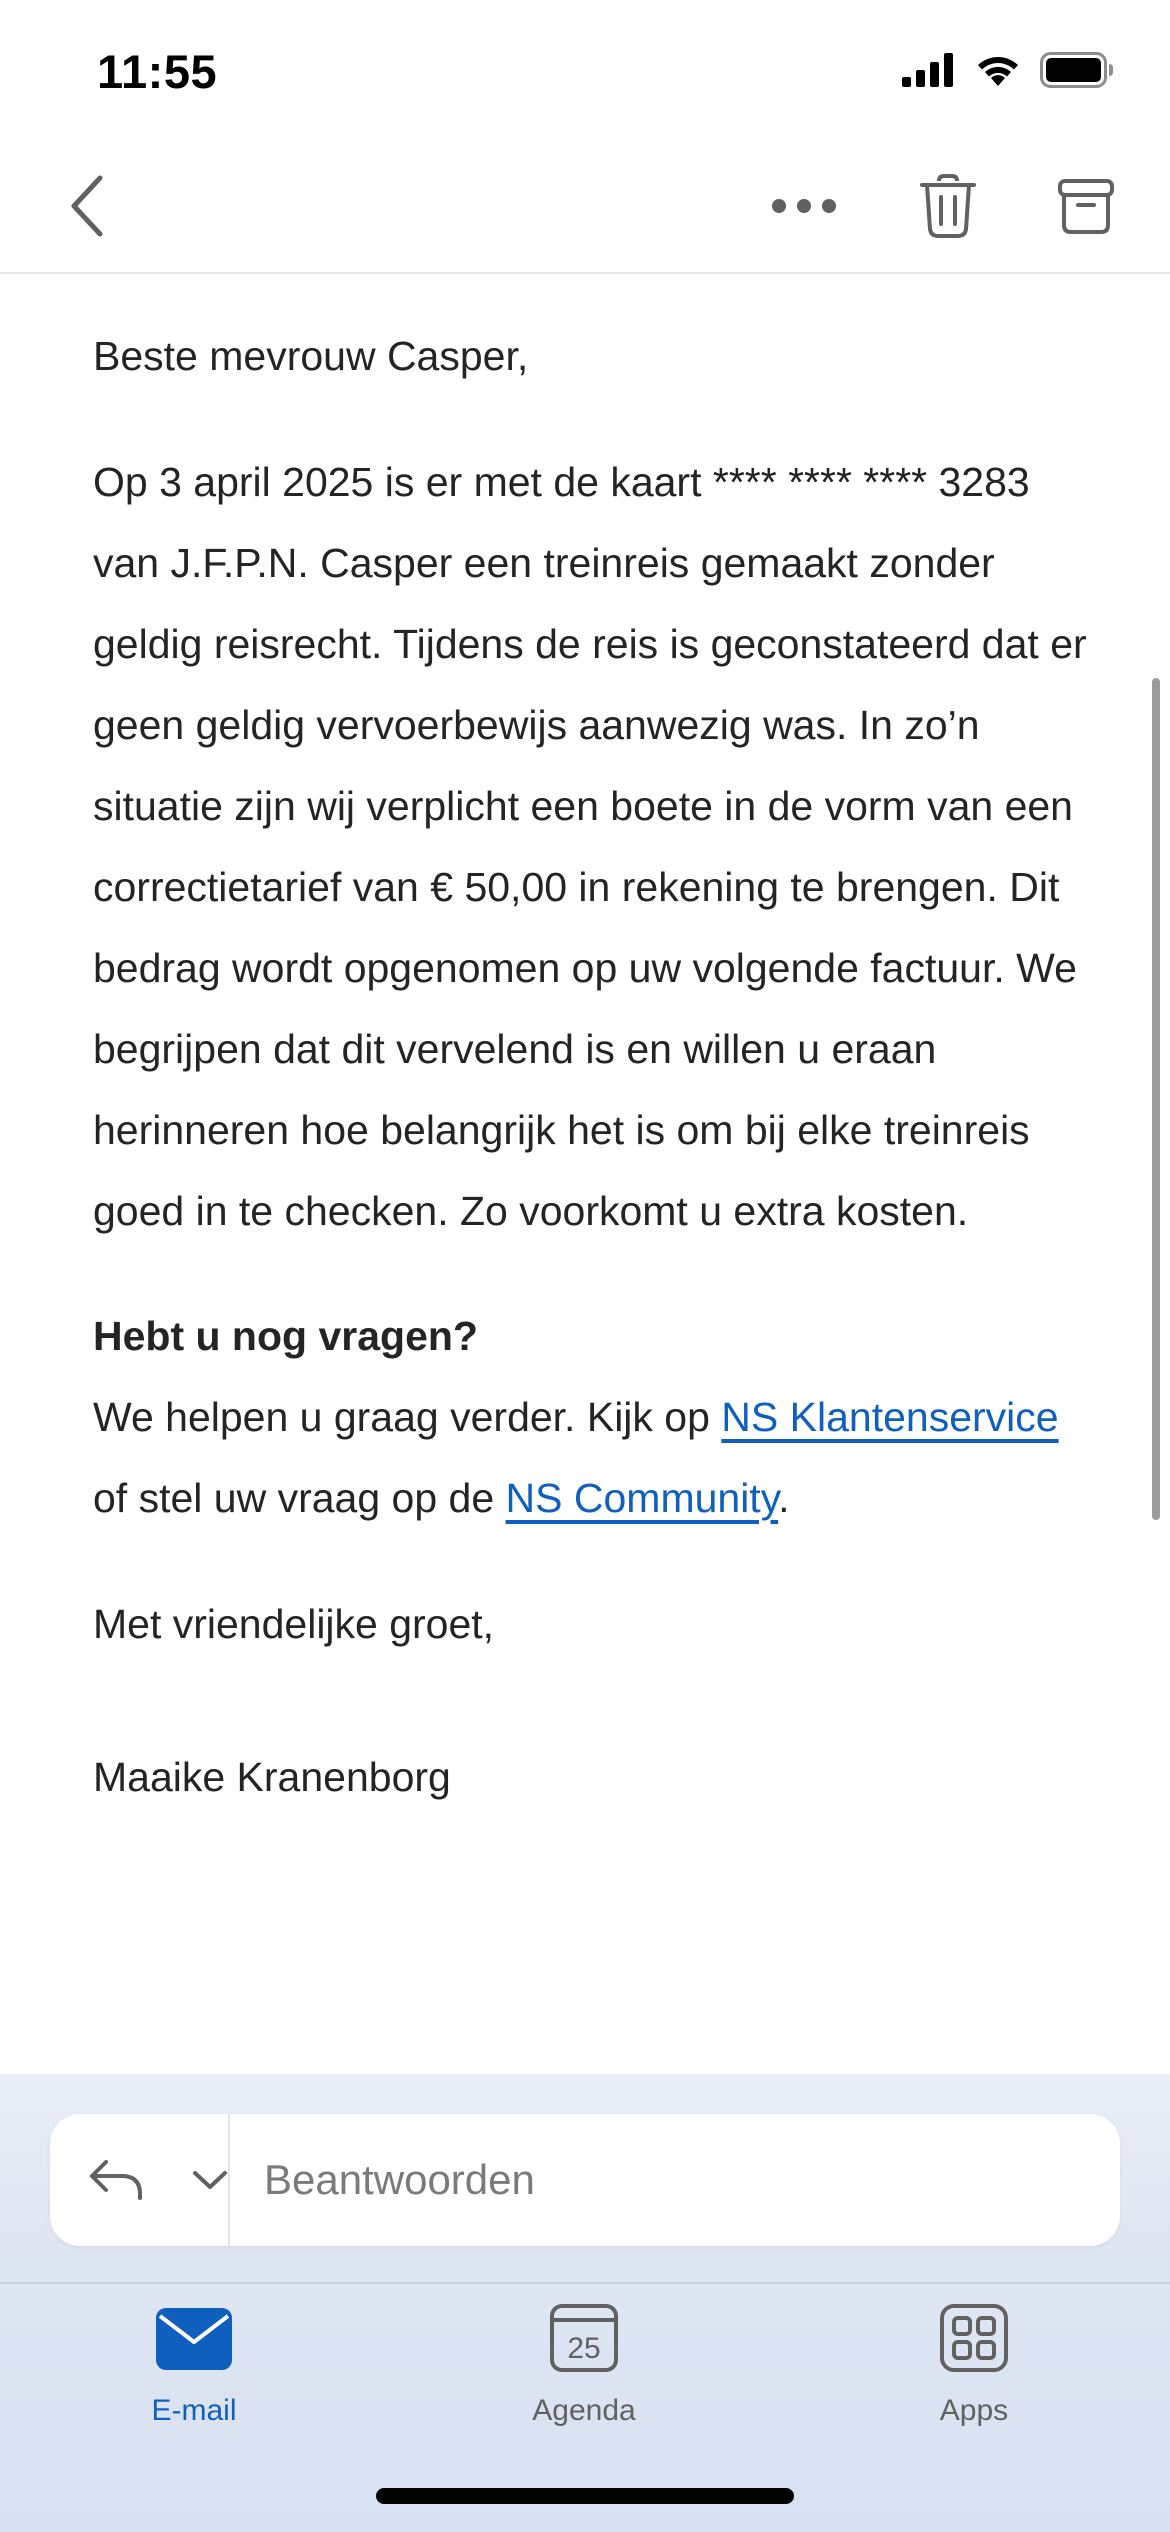  Describe the element at coordinates (299, 1498) in the screenshot. I see `help-text-2: of stel uw vraag op de` at that location.